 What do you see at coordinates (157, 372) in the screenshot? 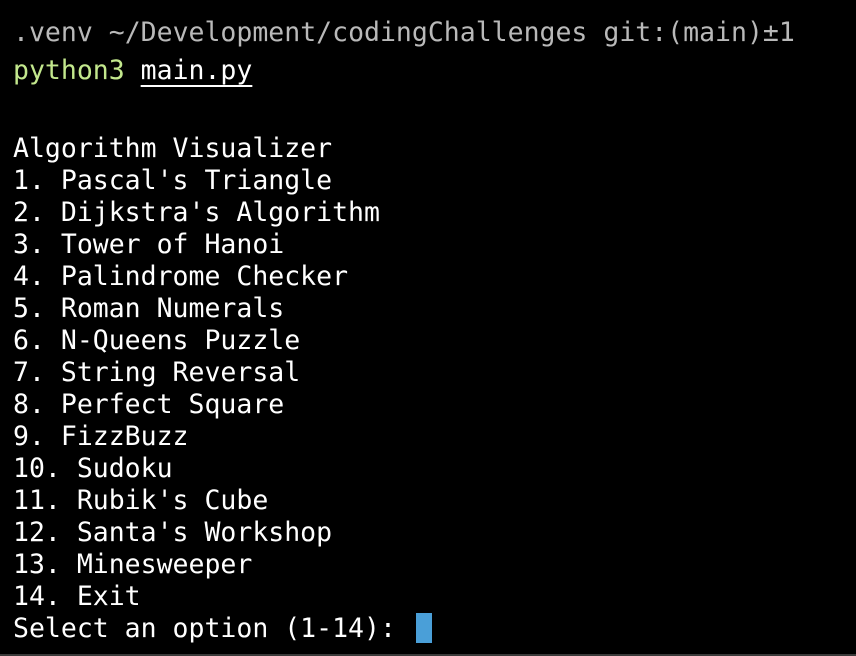
I see `menu-item: 7. String Reversal` at bounding box center [157, 372].